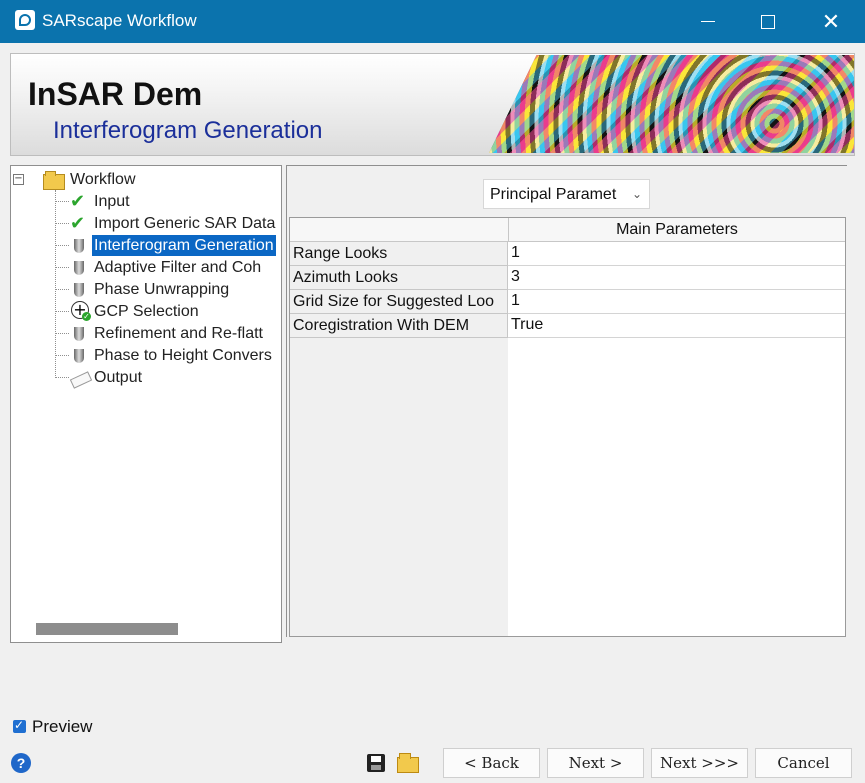  Describe the element at coordinates (146, 311) in the screenshot. I see `tree-item-label: GCP Selection` at that location.